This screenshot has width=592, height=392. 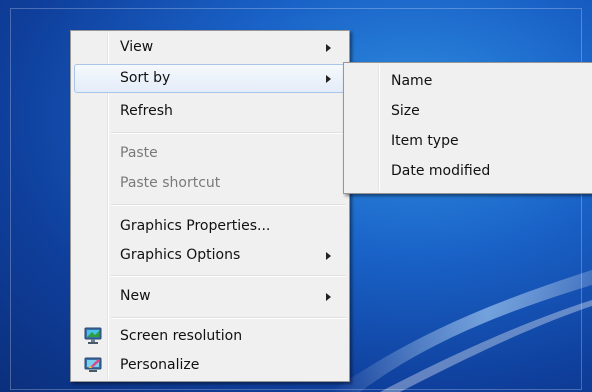 What do you see at coordinates (412, 81) in the screenshot?
I see `menu-item-label: Name` at bounding box center [412, 81].